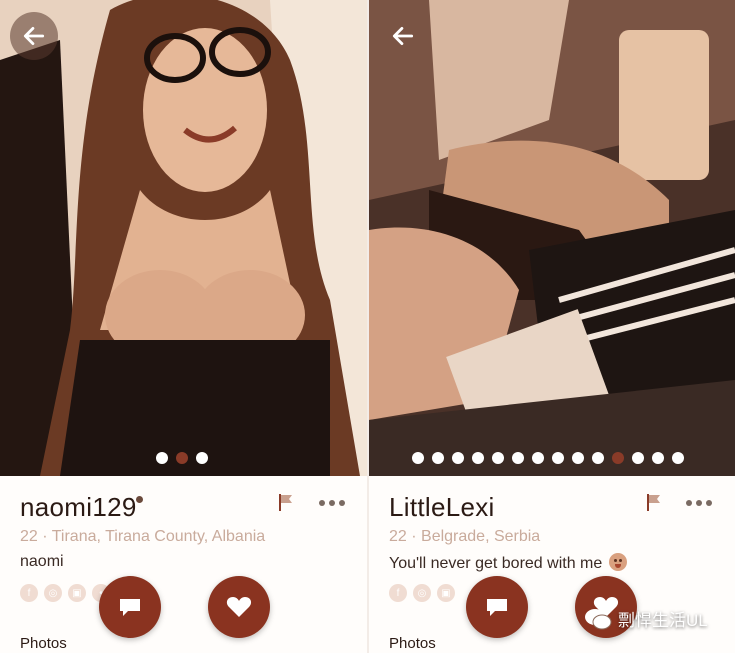 The image size is (735, 653). I want to click on social-links: f ◎ ▣ •, so click(65, 593).